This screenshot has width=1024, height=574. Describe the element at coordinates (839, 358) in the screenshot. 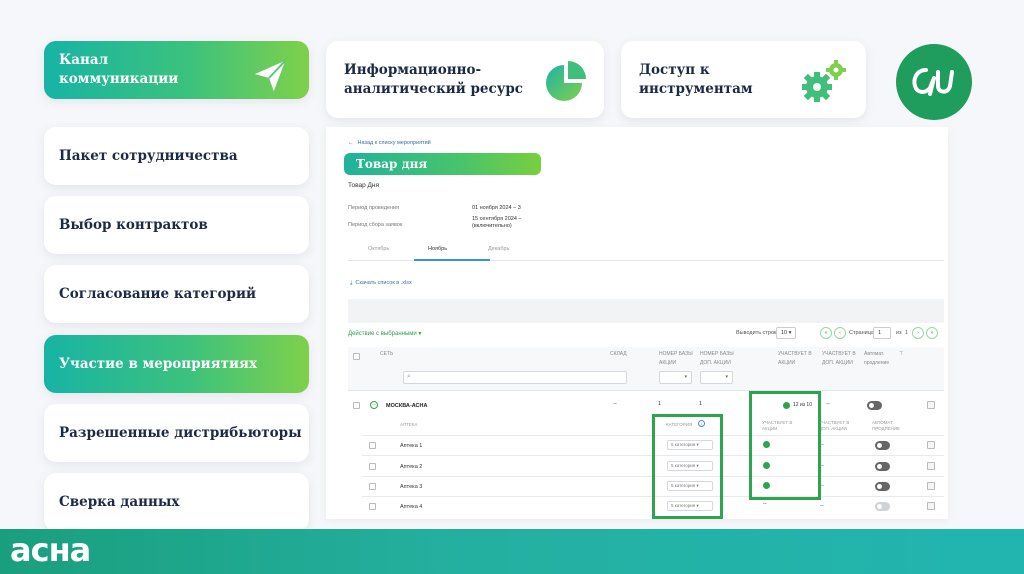

I see `col-participates-extra: УЧАСТВУЕТ В ДОП. АКЦИИ` at that location.